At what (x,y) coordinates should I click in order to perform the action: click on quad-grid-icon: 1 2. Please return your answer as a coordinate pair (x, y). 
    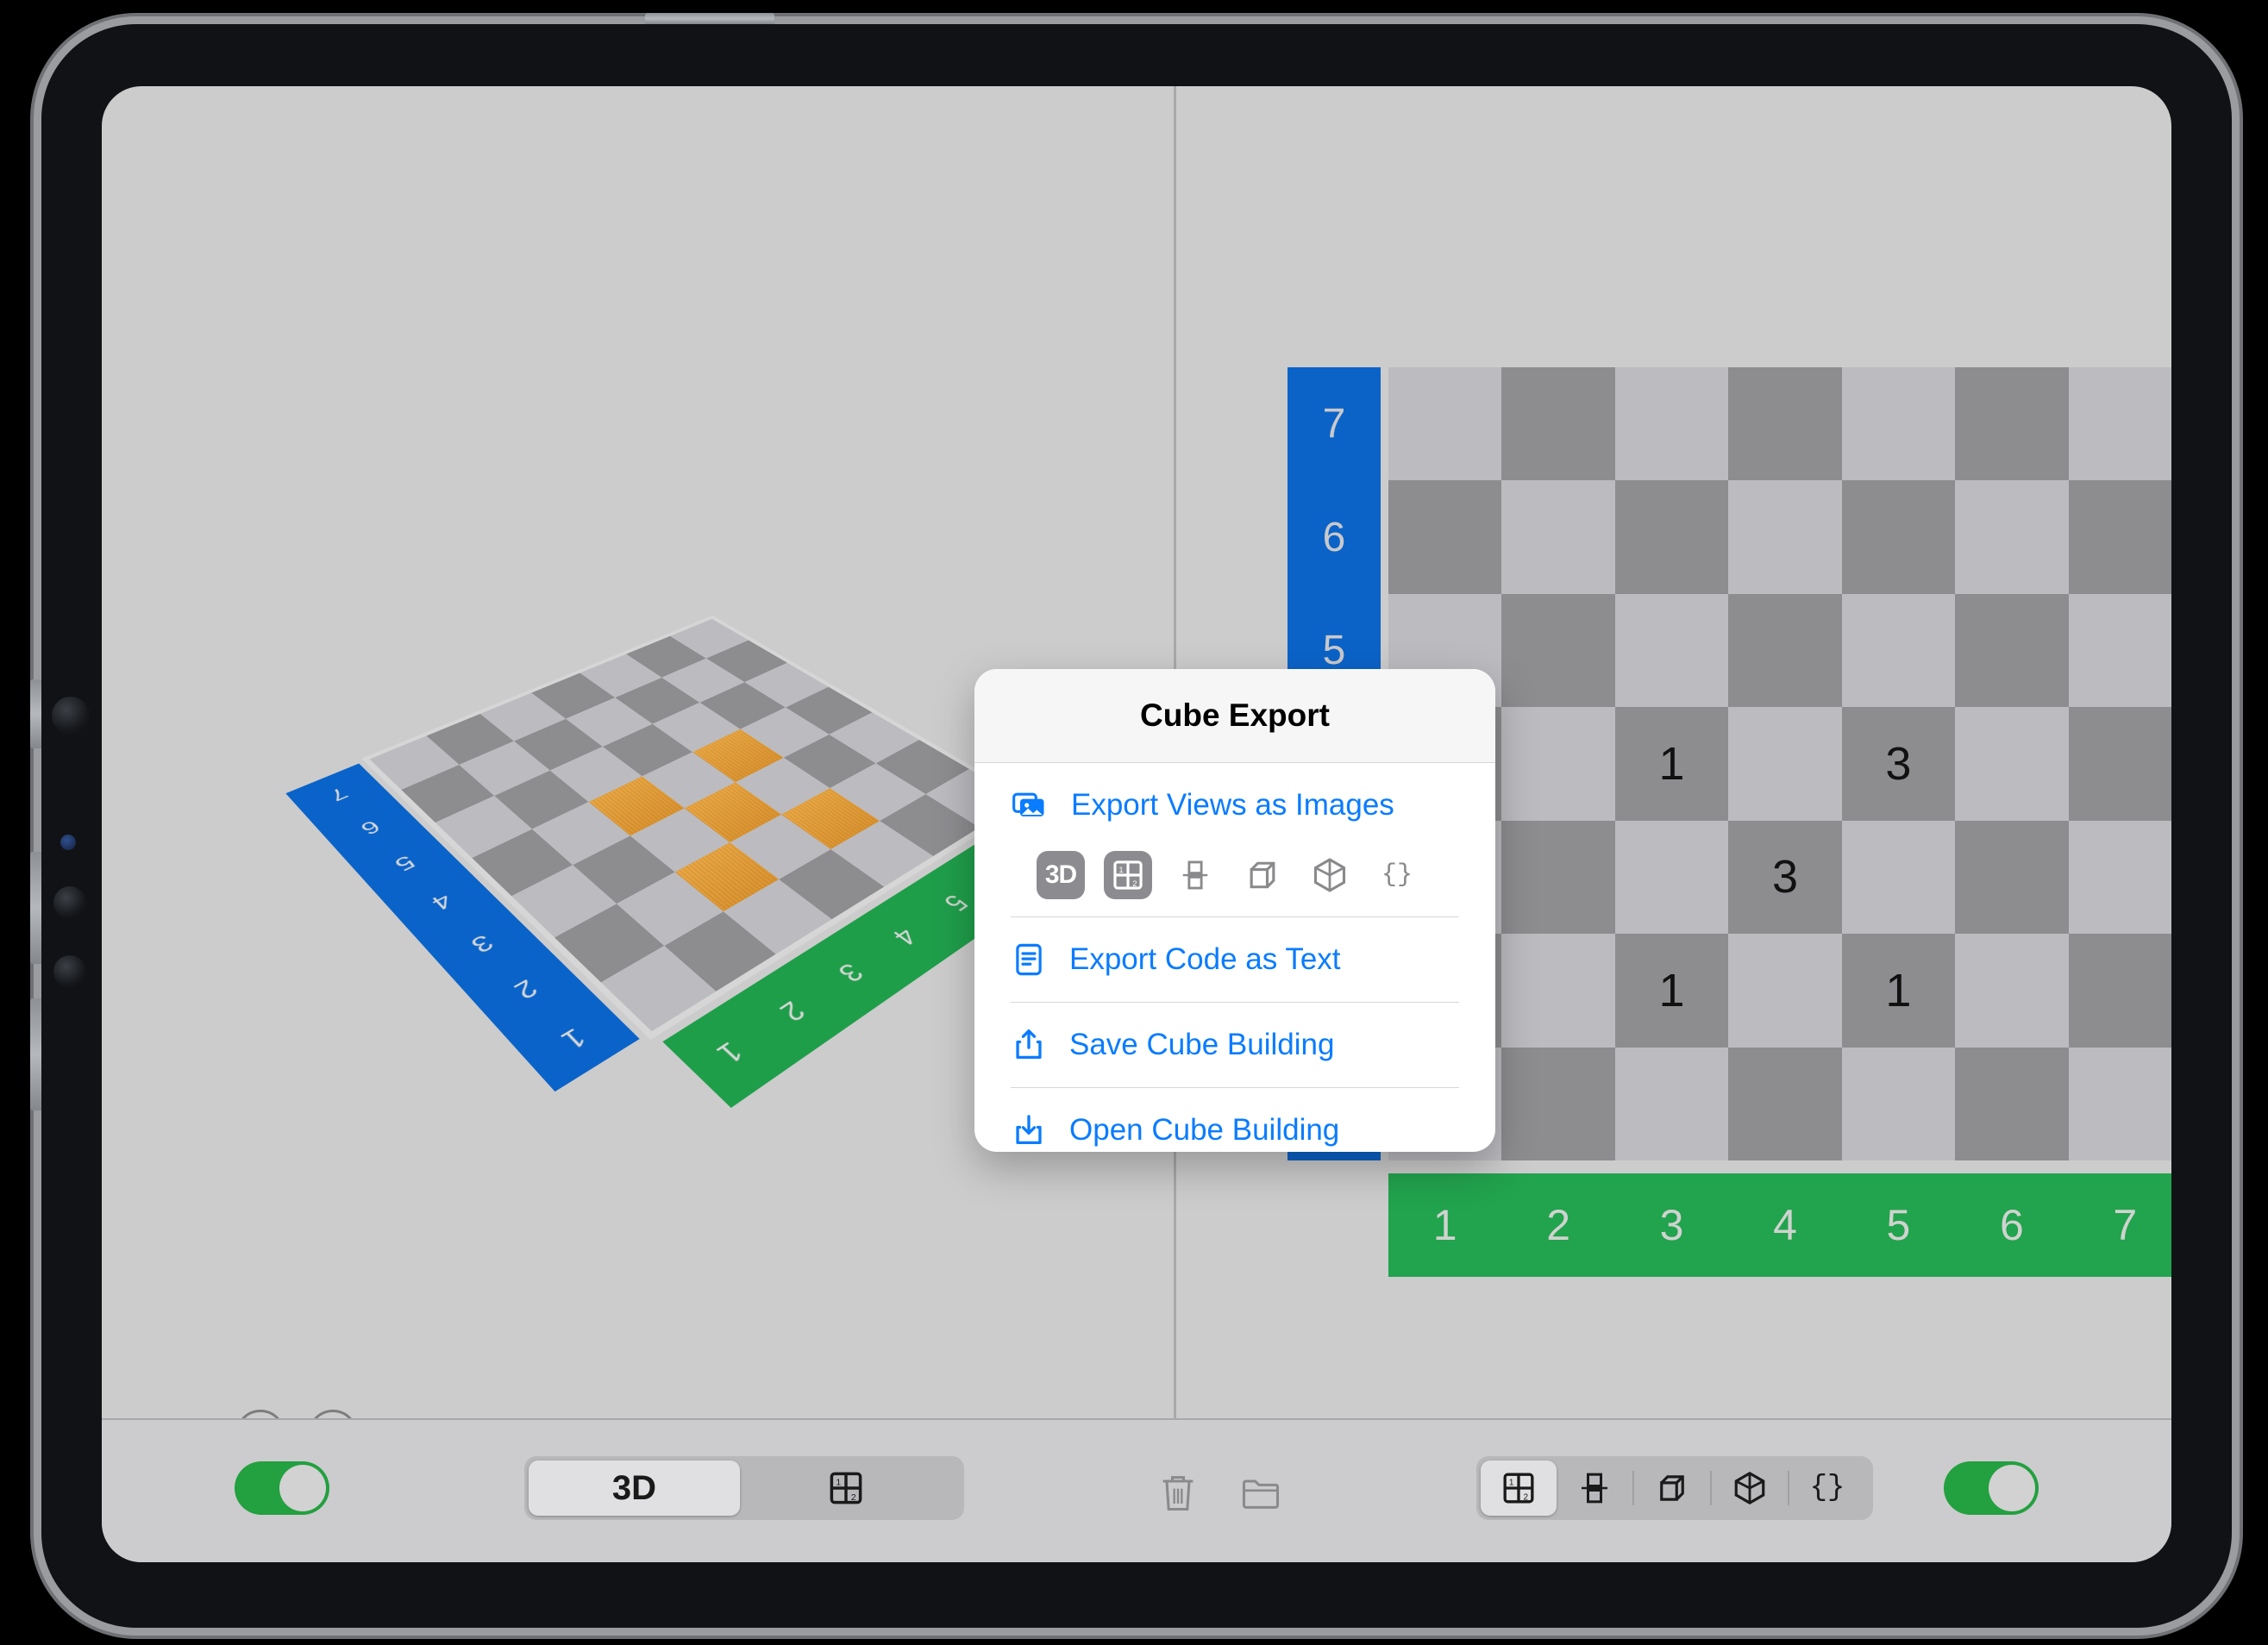
    Looking at the image, I should click on (1128, 875).